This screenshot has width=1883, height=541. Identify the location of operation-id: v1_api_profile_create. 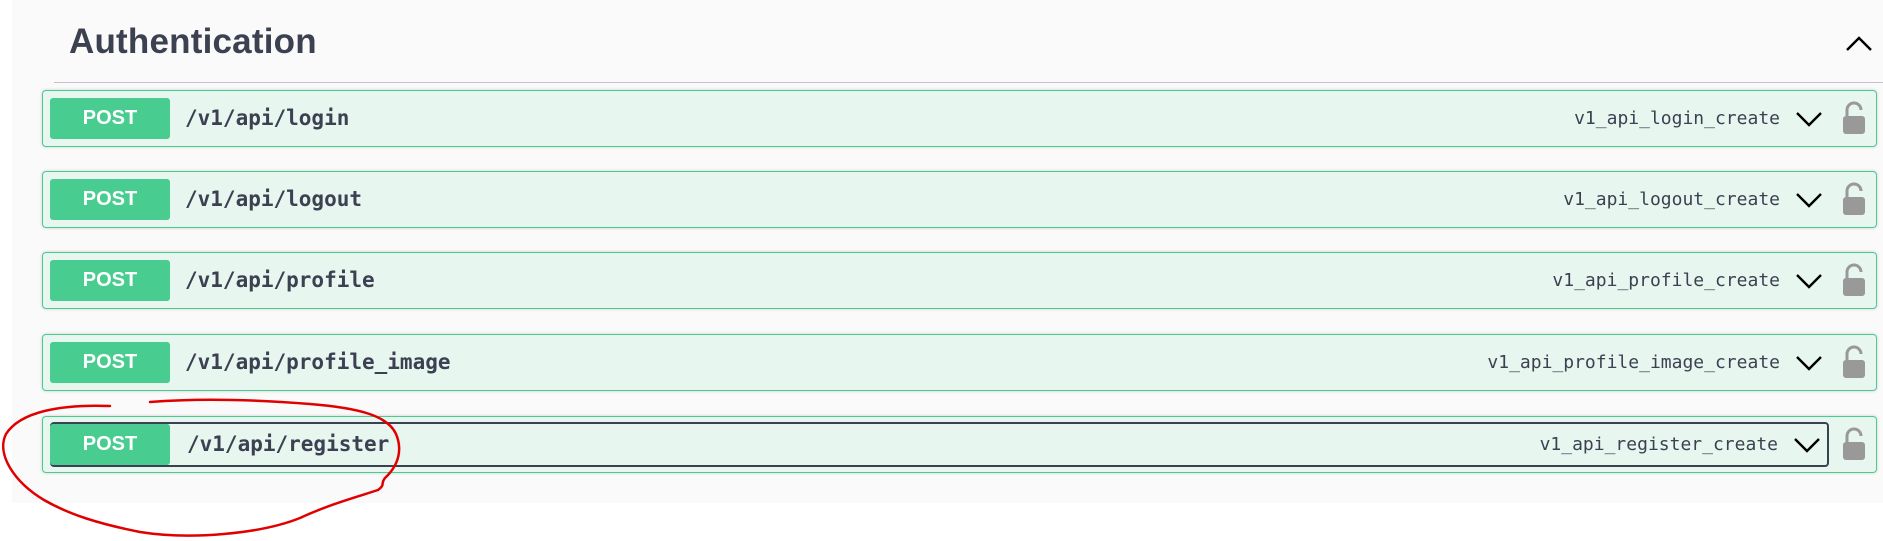
(1666, 280).